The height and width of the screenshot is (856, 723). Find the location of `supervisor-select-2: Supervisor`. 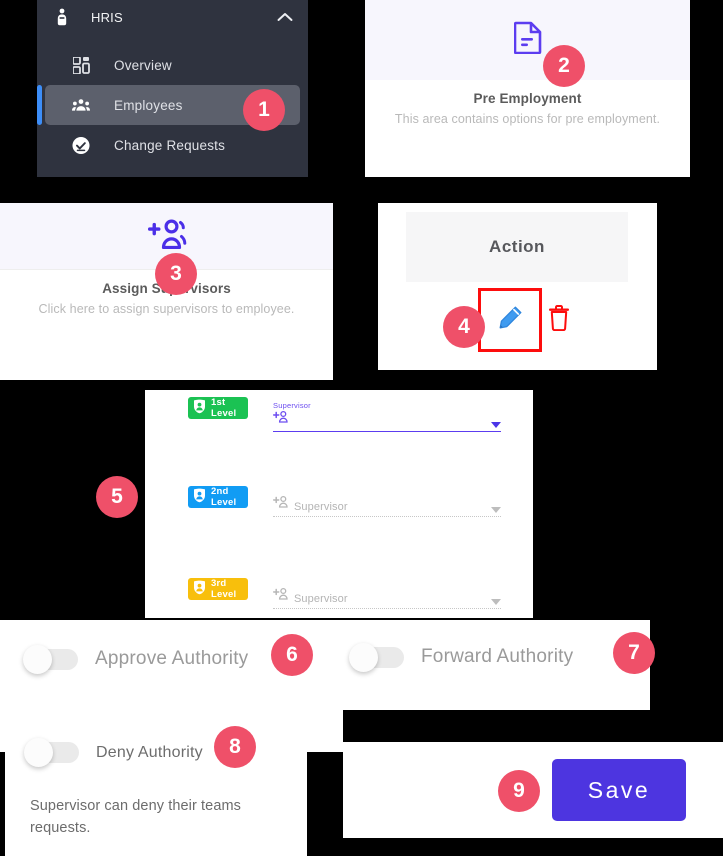

supervisor-select-2: Supervisor is located at coordinates (387, 506).